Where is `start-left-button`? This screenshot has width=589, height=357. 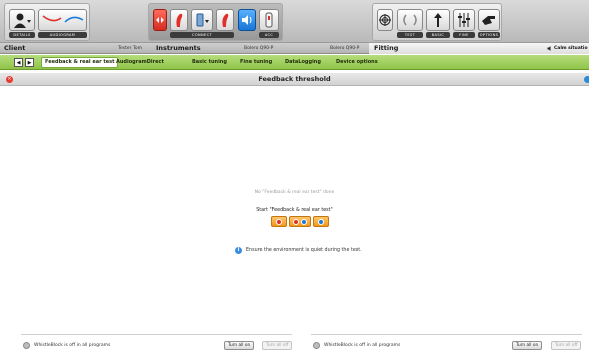 start-left-button is located at coordinates (279, 221).